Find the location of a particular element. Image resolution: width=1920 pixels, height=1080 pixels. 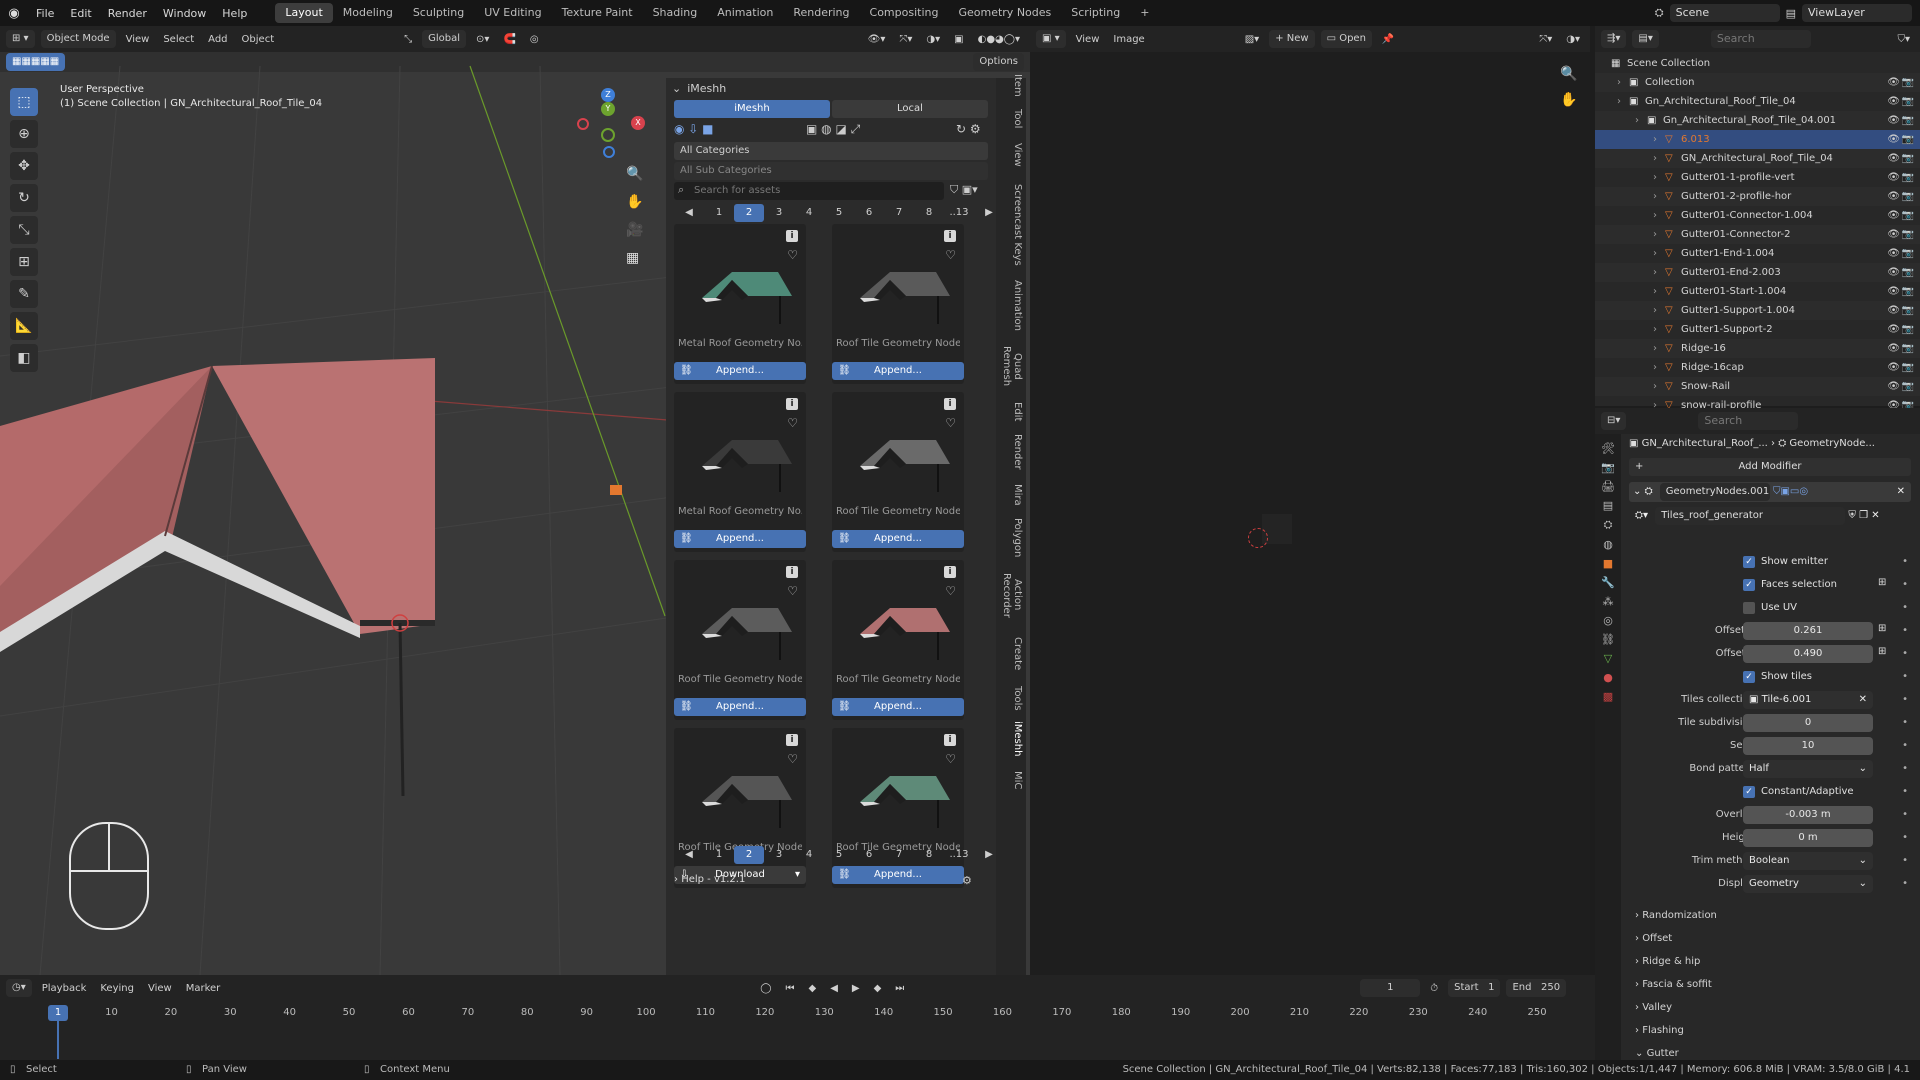

next-key-icon: ◆ is located at coordinates (878, 988).